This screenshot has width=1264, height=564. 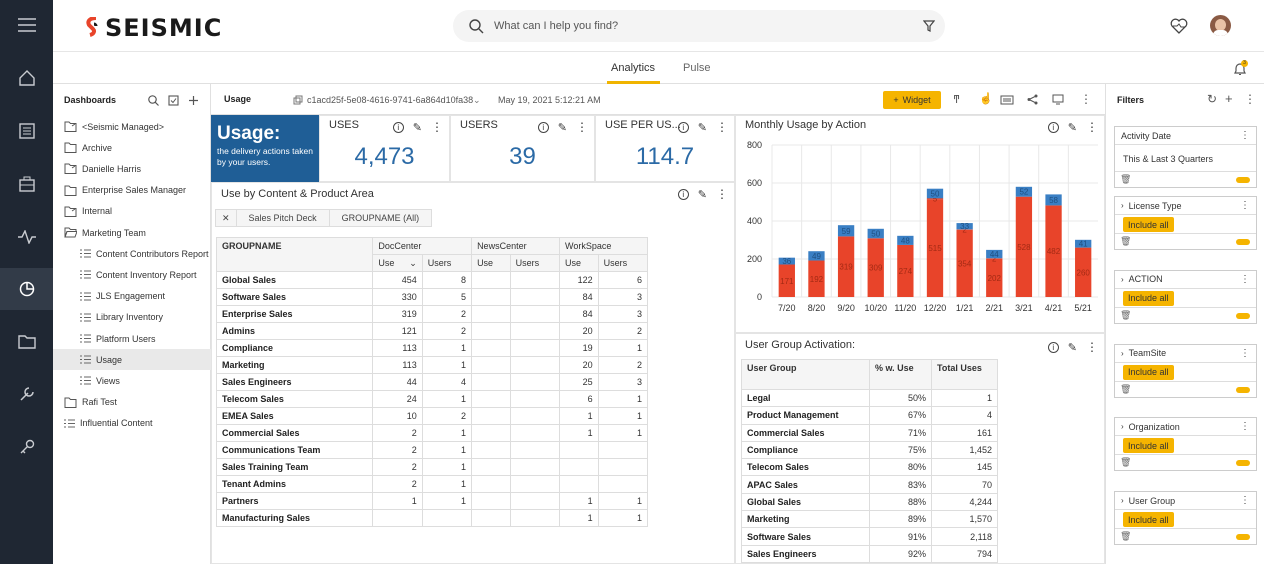 I want to click on sidebar-item: Rafi Test, so click(x=132, y=402).